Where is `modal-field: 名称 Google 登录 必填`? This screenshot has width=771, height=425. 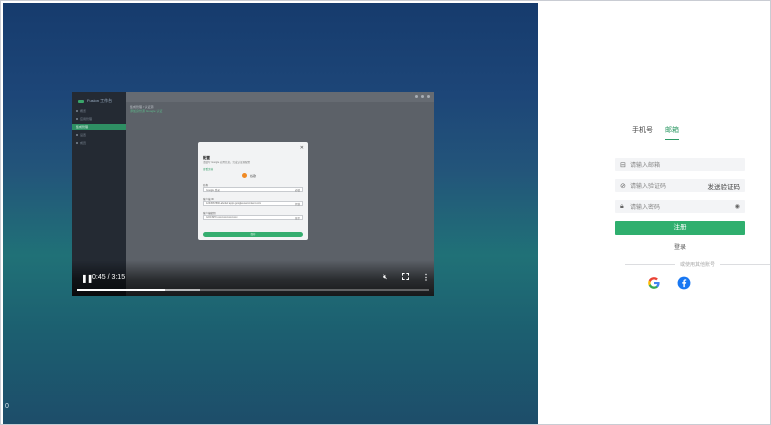 modal-field: 名称 Google 登录 必填 is located at coordinates (253, 187).